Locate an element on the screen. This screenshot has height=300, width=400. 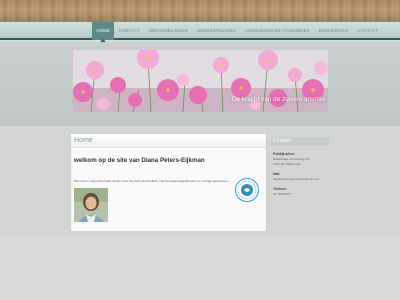
practice-address-label: Praktijk adres: is located at coordinates (284, 154).